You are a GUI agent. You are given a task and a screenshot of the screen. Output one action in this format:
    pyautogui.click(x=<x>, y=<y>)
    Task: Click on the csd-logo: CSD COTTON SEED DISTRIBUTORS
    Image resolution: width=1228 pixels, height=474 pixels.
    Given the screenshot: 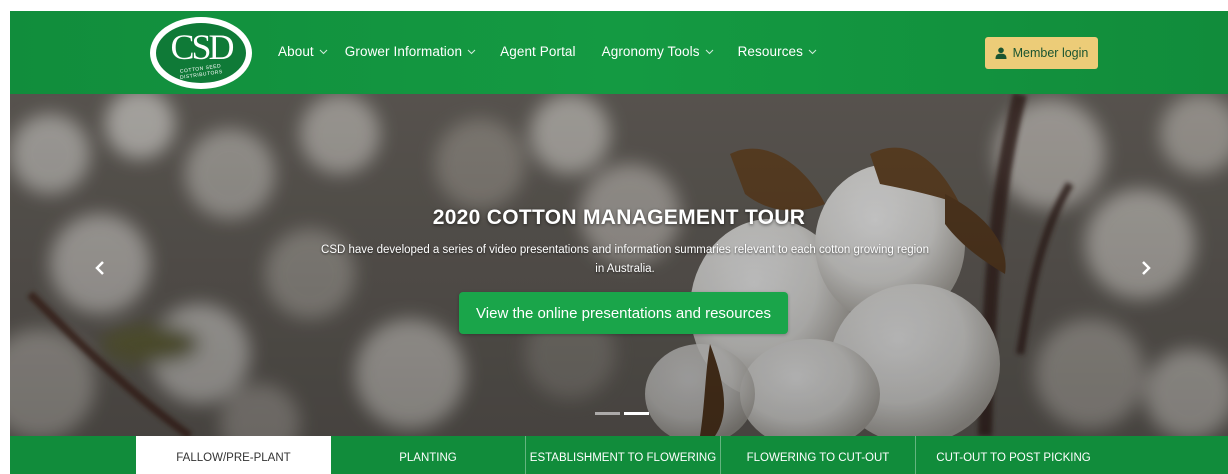 What is the action you would take?
    pyautogui.click(x=201, y=53)
    